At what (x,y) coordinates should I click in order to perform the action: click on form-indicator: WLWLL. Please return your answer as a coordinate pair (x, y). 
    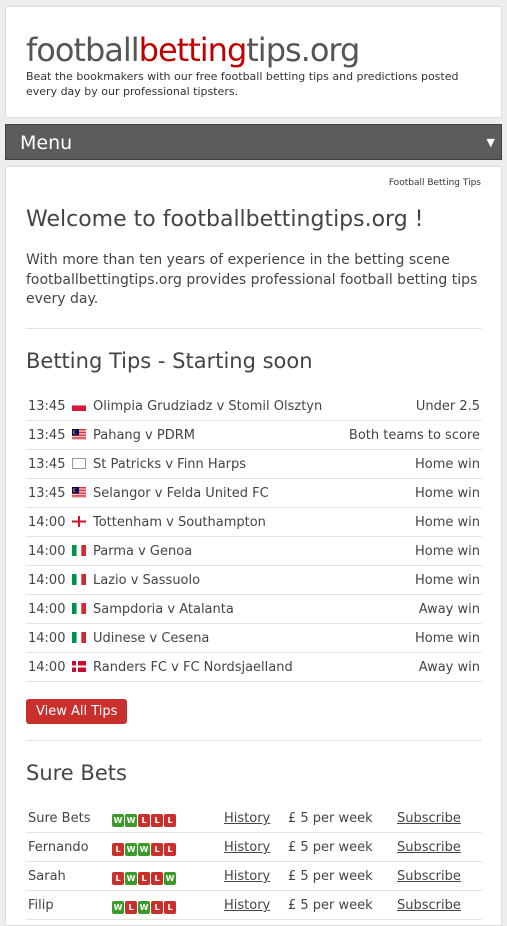
    Looking at the image, I should click on (144, 906).